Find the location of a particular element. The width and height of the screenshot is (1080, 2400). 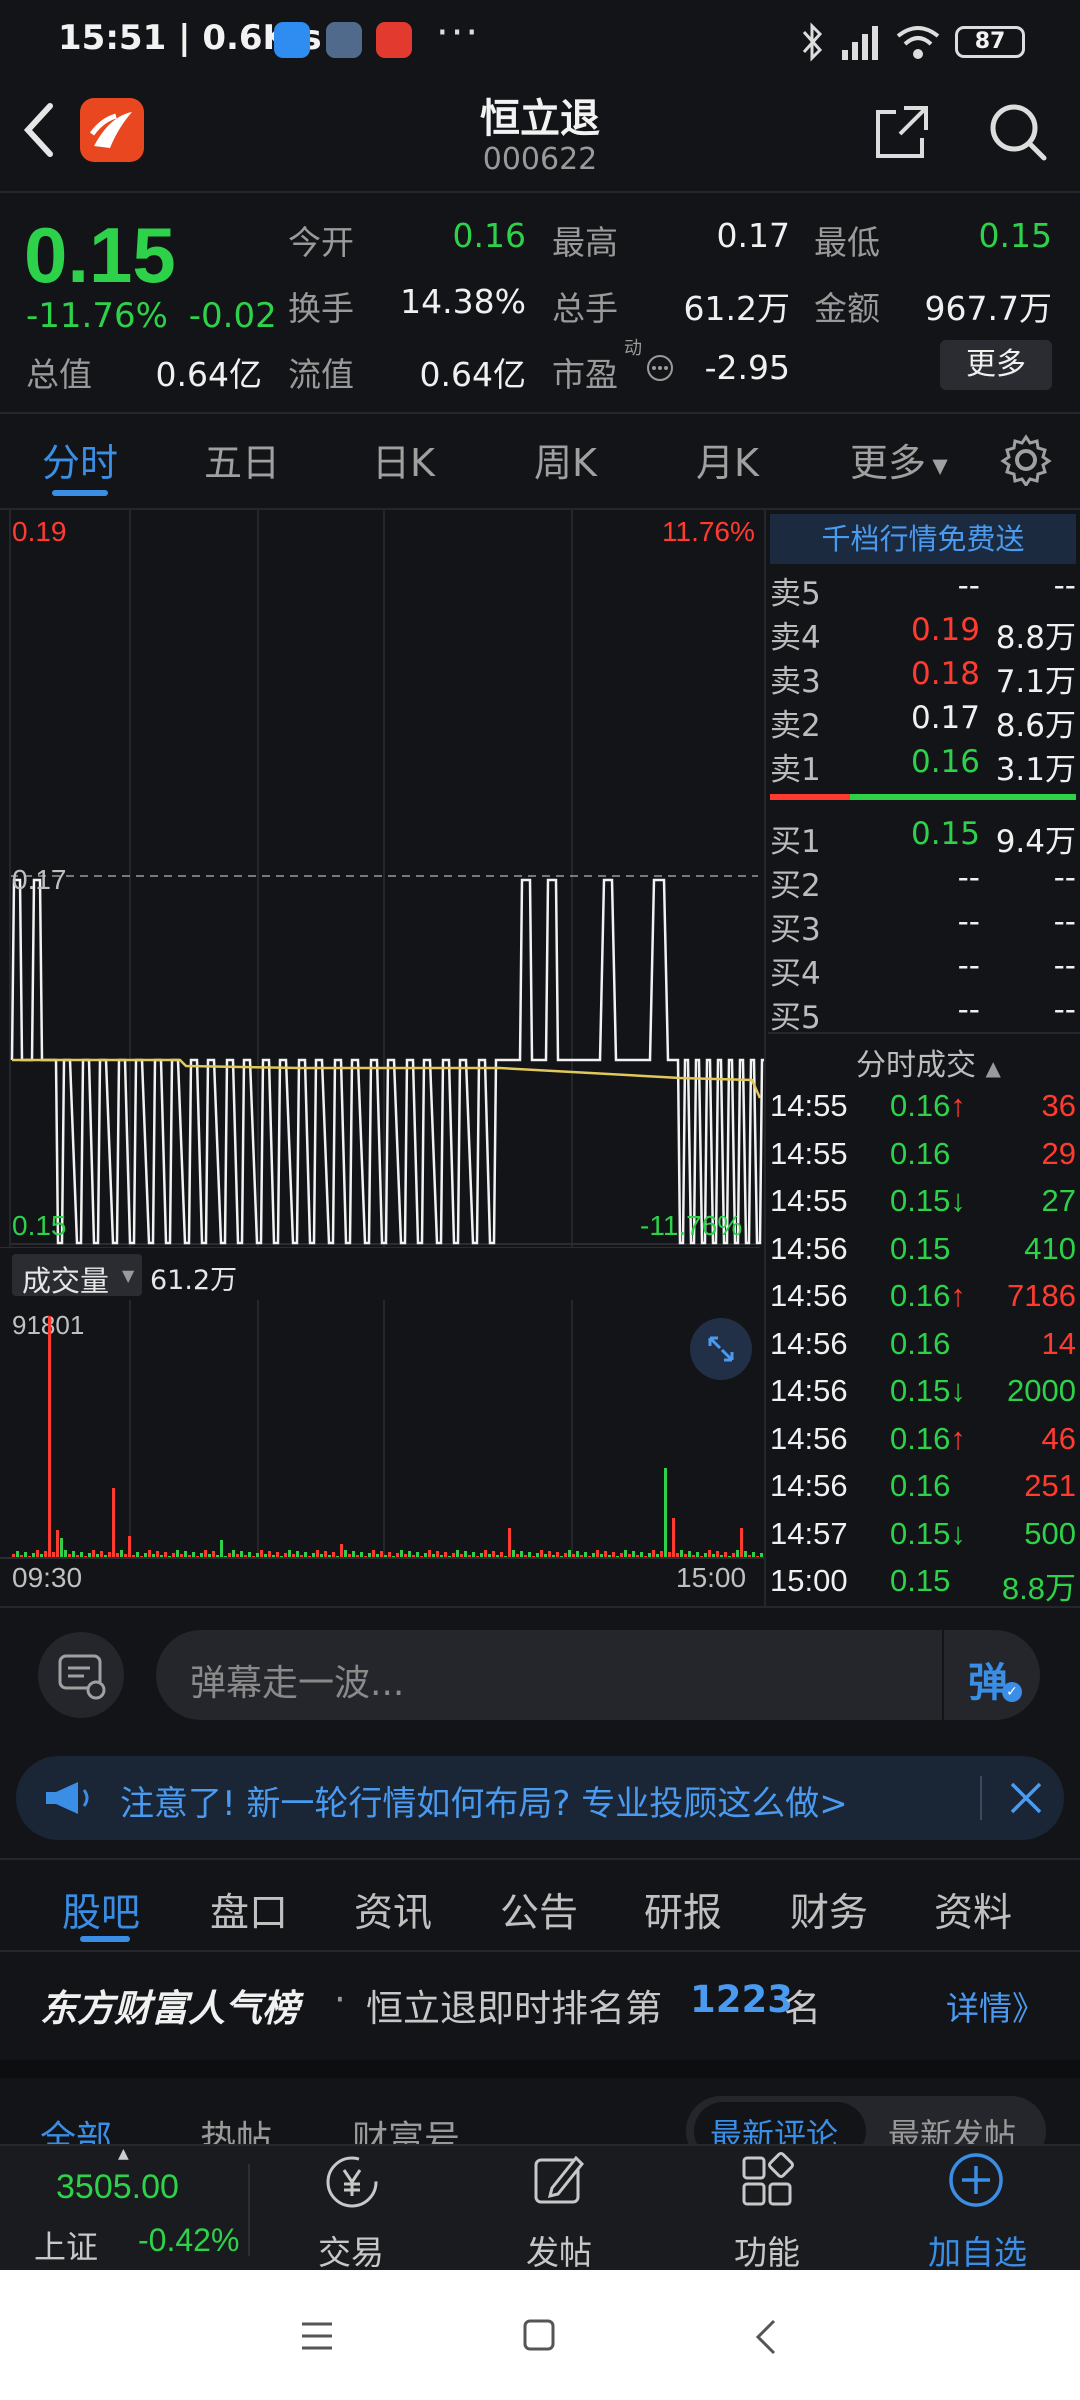

turnover-value: 14.38% is located at coordinates (463, 301).